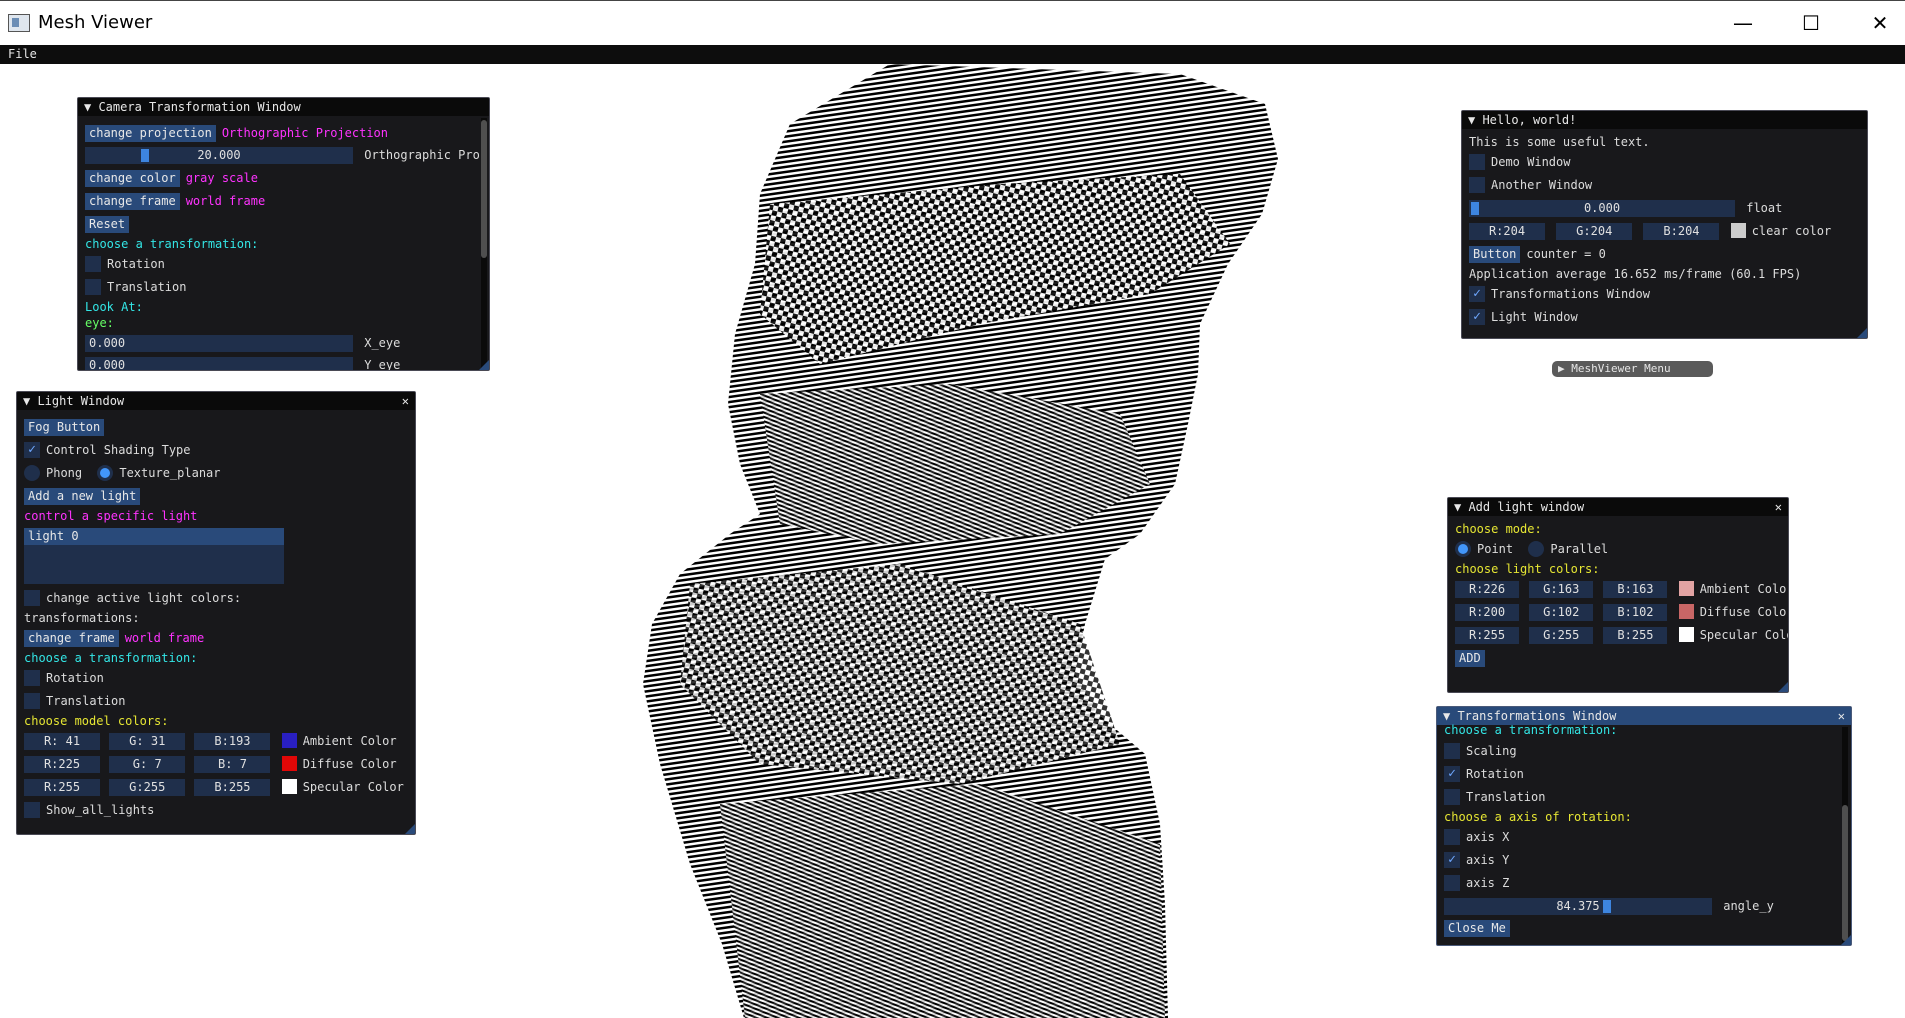 The width and height of the screenshot is (1905, 1018). I want to click on transformations-window-checkbox: ✓ Transformations Window, so click(1559, 294).